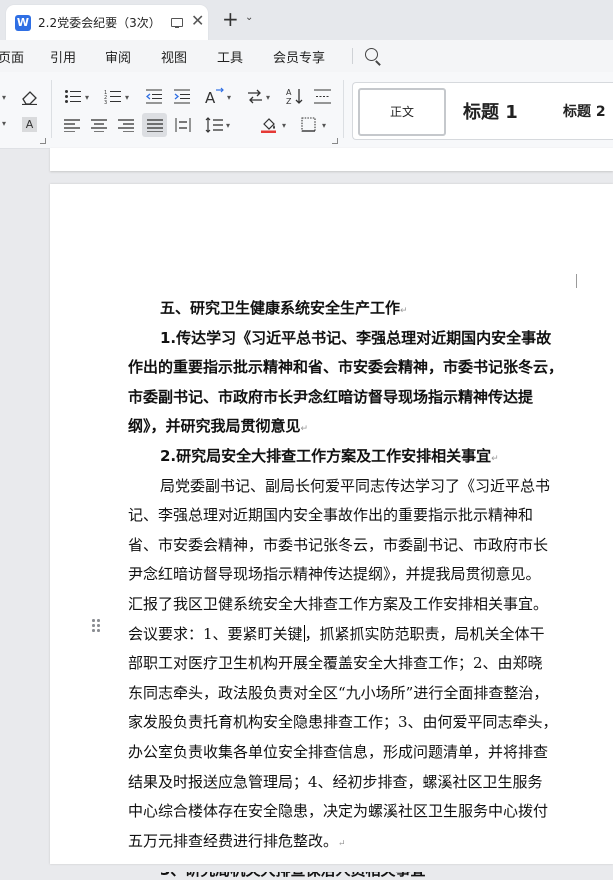 The image size is (613, 880). I want to click on document-tab: W 2.2党委会纪要（3次） ✕, so click(107, 22).